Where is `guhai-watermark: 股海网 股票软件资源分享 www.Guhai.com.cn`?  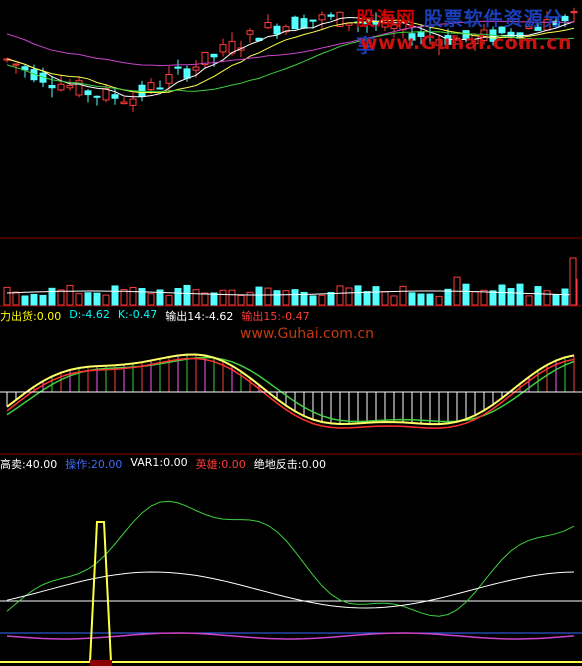
guhai-watermark: 股海网 股票软件资源分享 www.Guhai.com.cn is located at coordinates (466, 30).